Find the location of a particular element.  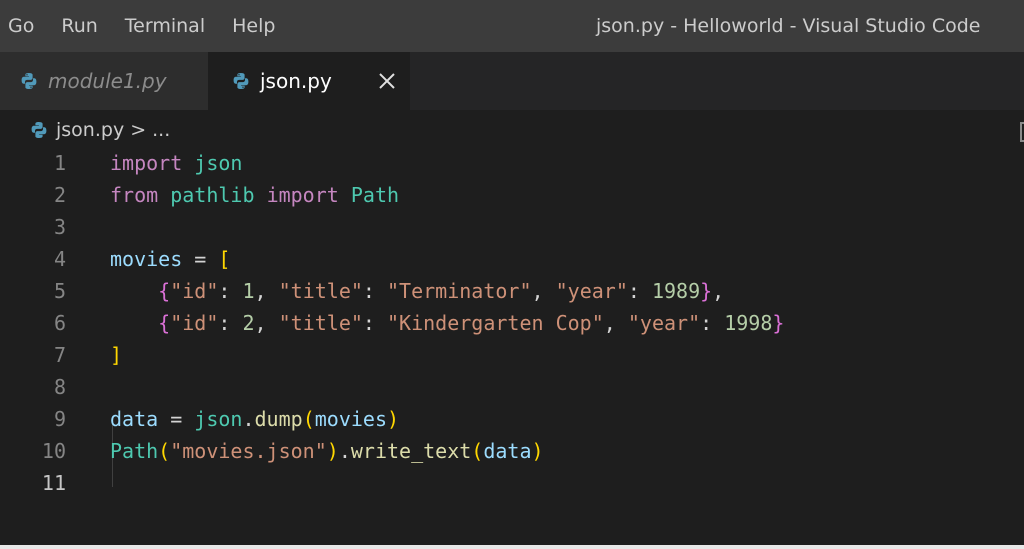

code-line: 3 is located at coordinates (512, 227).